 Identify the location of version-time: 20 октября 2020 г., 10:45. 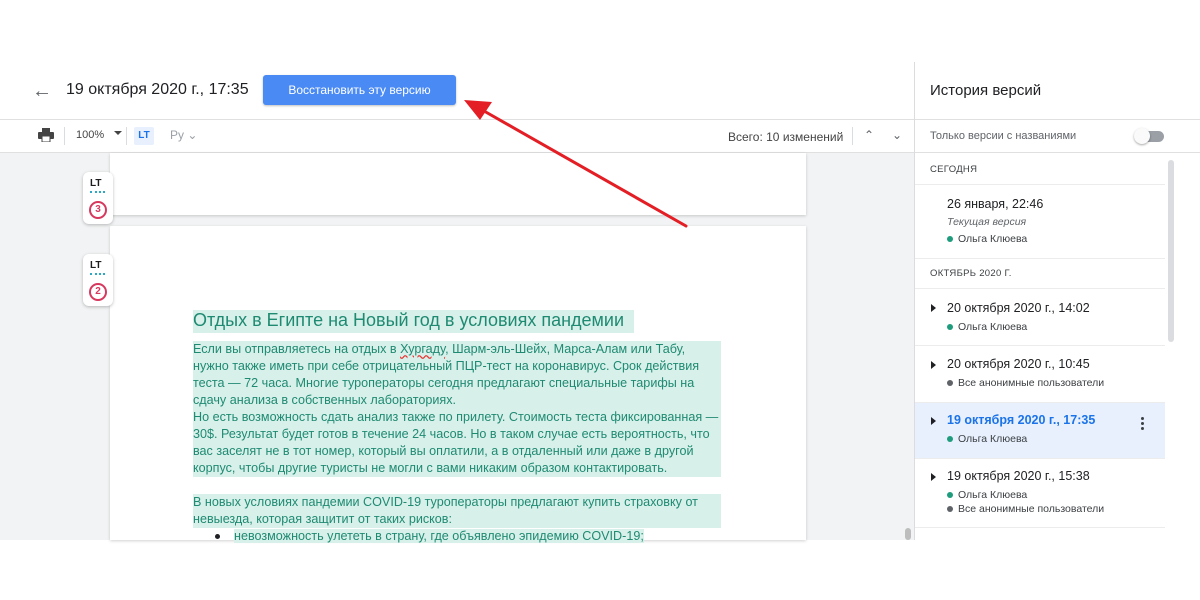
(1018, 364).